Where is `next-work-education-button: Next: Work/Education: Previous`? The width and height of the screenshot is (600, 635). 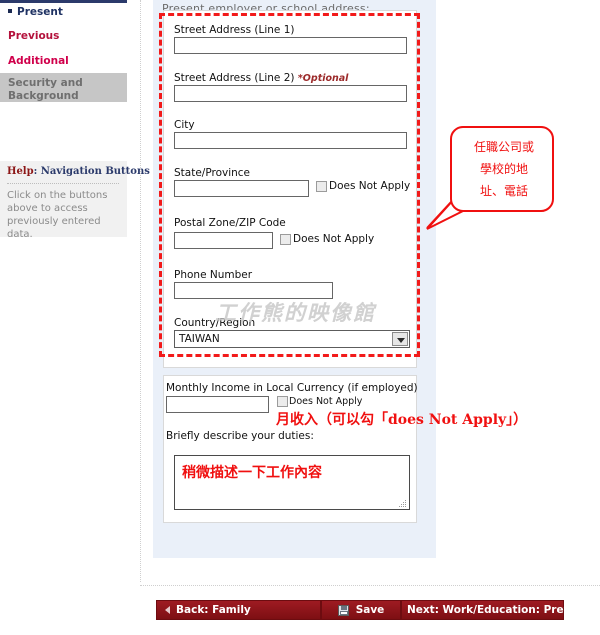
next-work-education-button: Next: Work/Education: Previous is located at coordinates (498, 610).